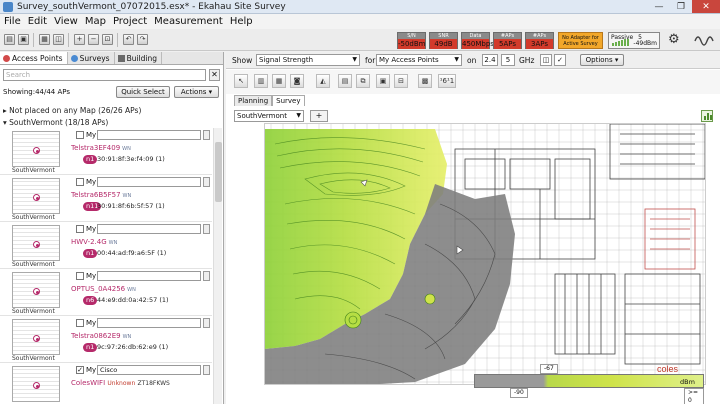 The height and width of the screenshot is (404, 720). What do you see at coordinates (6, 58) in the screenshot?
I see `access-point-icon` at bounding box center [6, 58].